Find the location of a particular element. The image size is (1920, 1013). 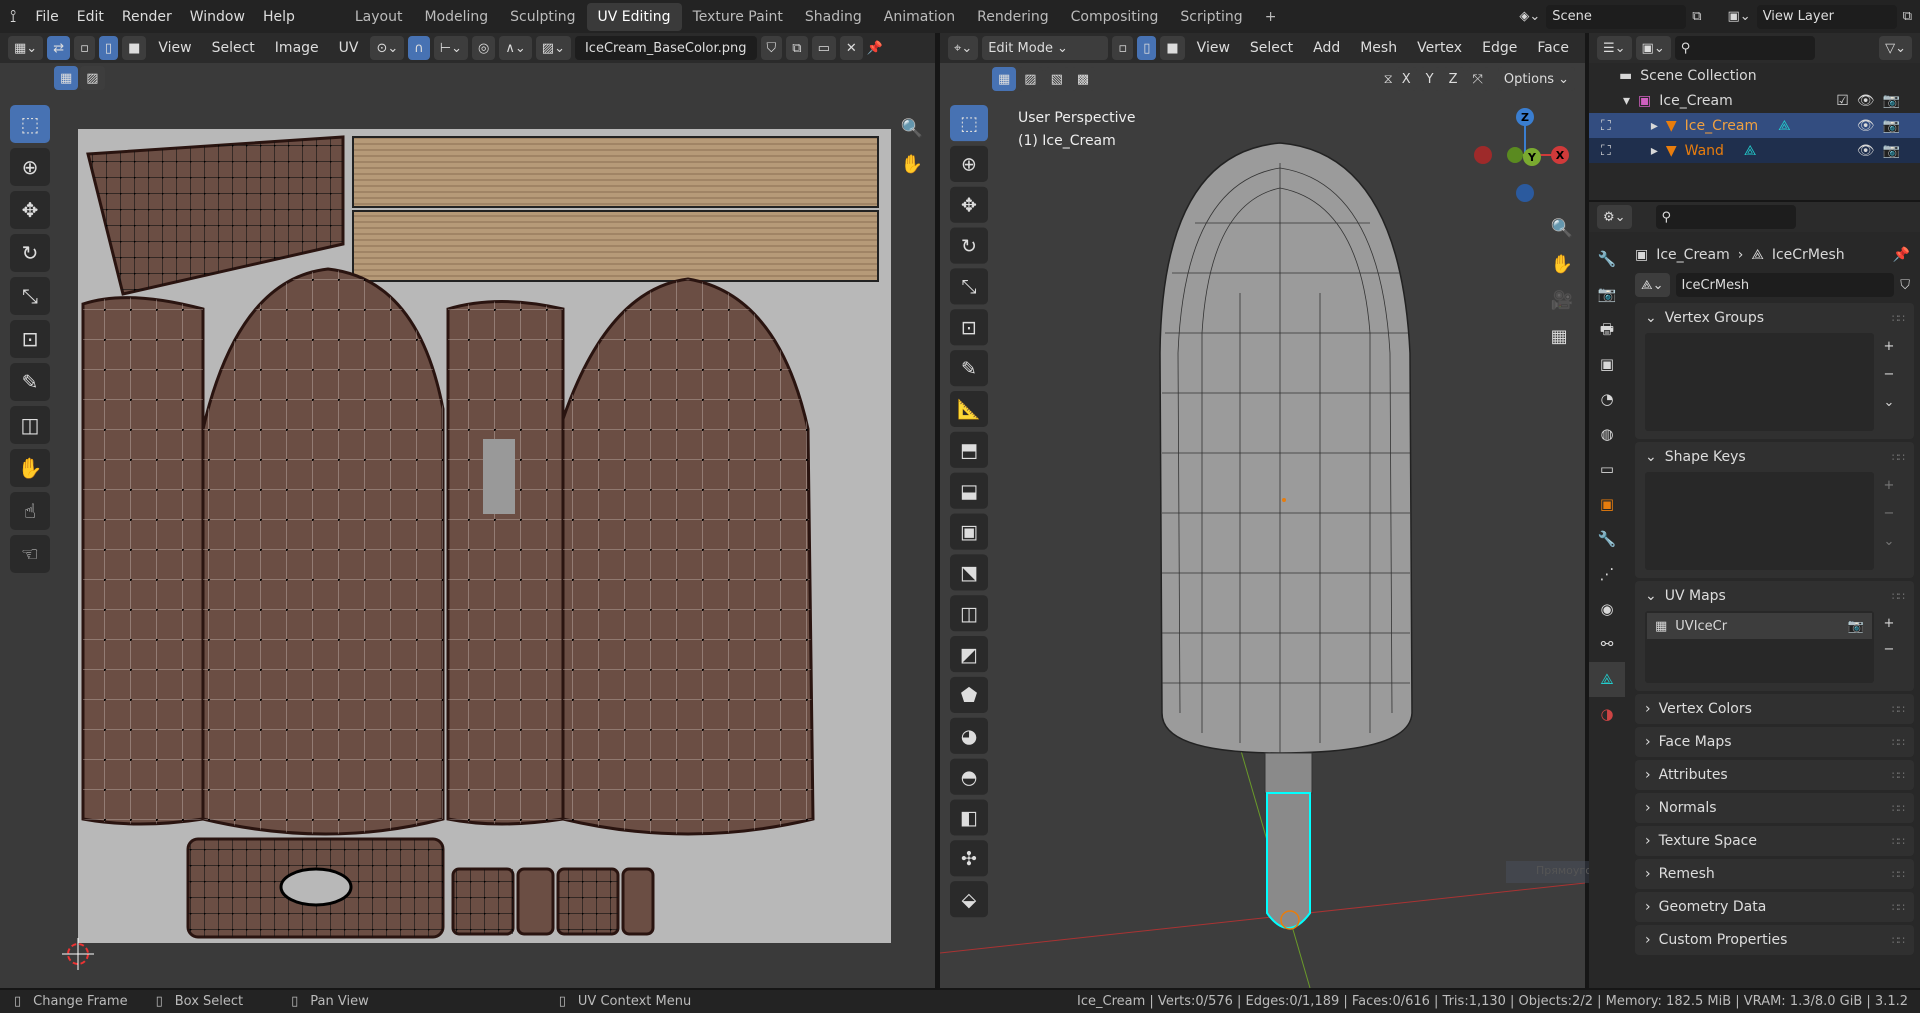

panel-header: › Texture Space ∷∷ is located at coordinates (1774, 841).